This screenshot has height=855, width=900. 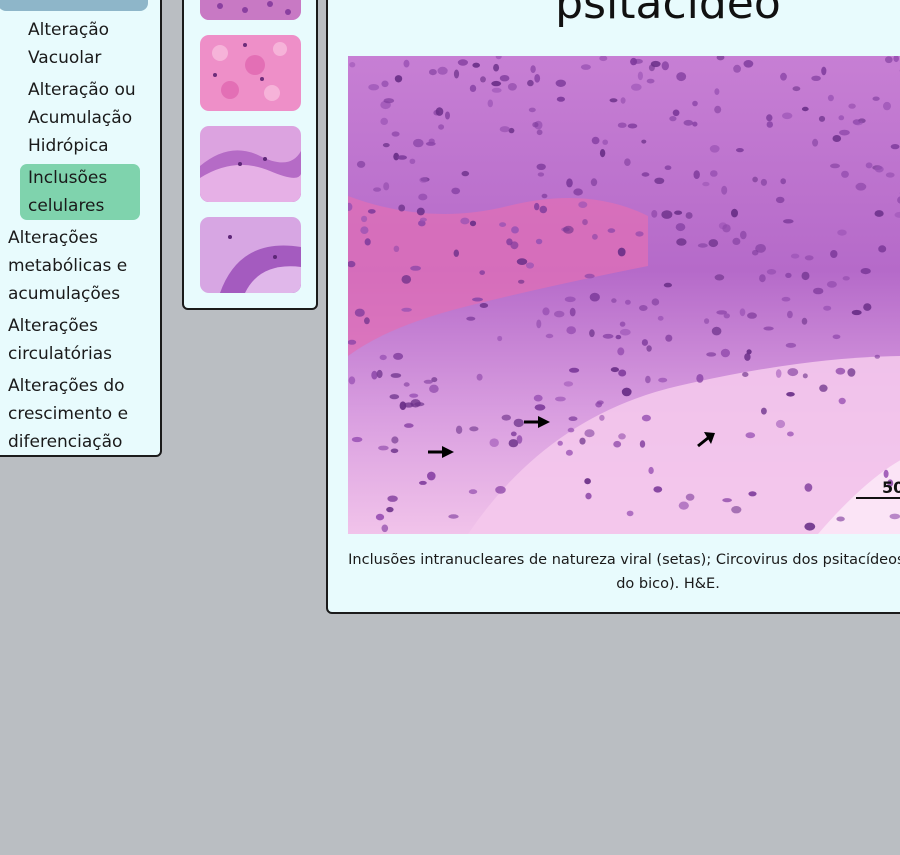 What do you see at coordinates (78, 340) in the screenshot?
I see `sidebar-item-alteracoes-circulatorias: Alterações circulatórias` at bounding box center [78, 340].